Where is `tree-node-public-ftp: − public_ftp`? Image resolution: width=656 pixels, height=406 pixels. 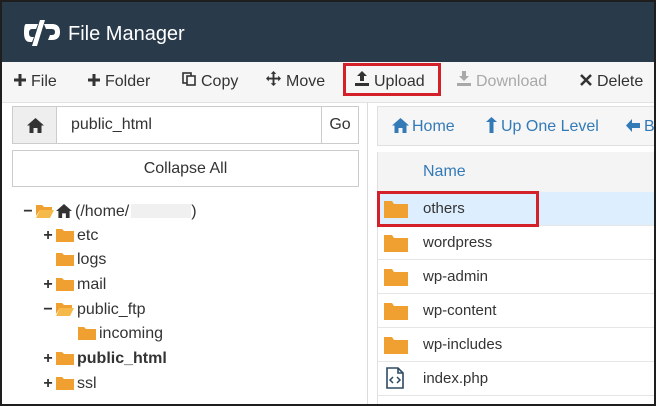 tree-node-public-ftp: − public_ftp is located at coordinates (94, 310).